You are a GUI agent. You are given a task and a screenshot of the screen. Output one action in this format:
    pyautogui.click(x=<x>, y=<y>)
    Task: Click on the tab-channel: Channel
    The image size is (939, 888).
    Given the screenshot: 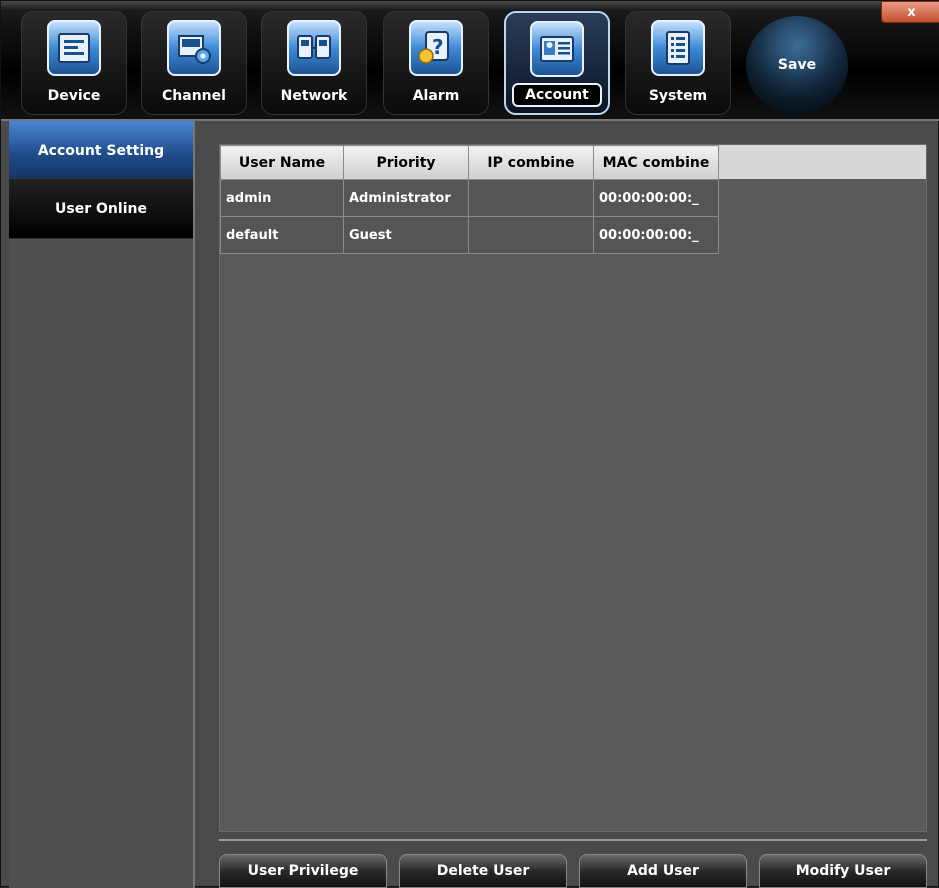 What is the action you would take?
    pyautogui.click(x=194, y=63)
    